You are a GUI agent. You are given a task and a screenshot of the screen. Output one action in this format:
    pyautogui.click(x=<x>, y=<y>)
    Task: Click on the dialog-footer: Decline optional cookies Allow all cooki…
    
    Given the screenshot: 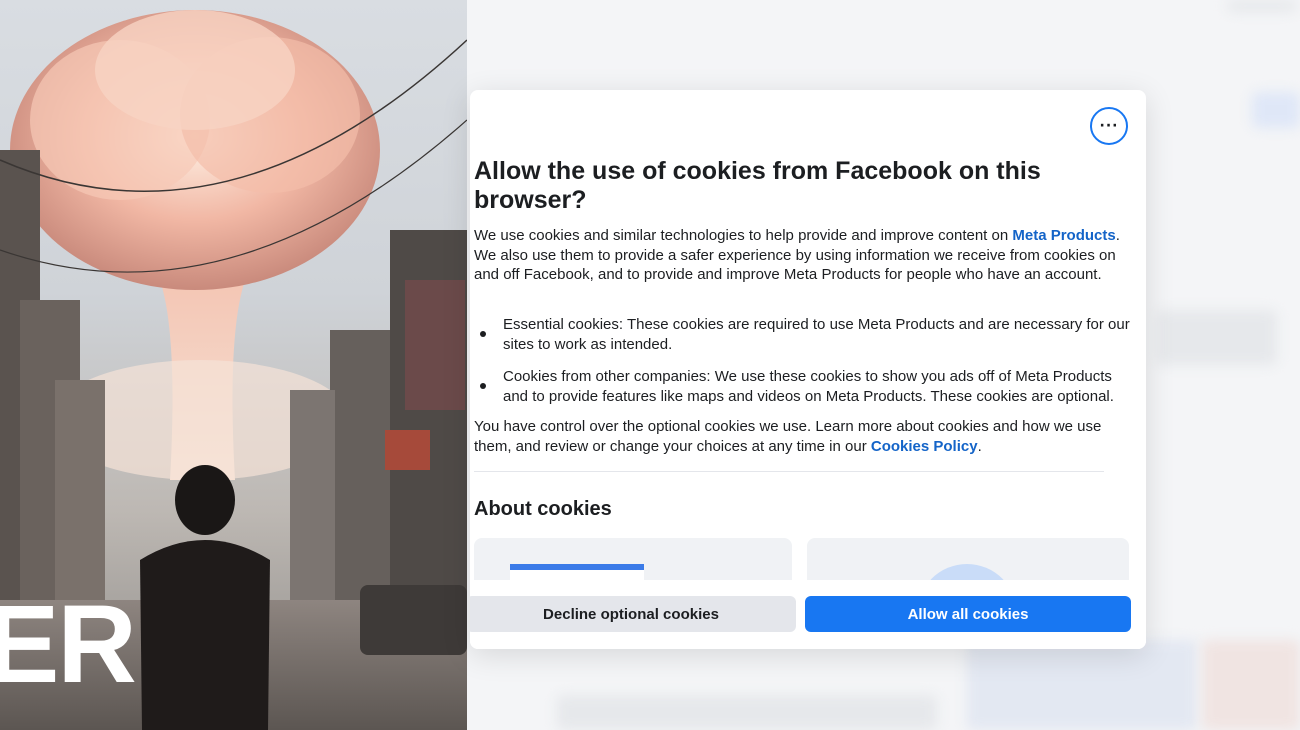 What is the action you would take?
    pyautogui.click(x=808, y=614)
    